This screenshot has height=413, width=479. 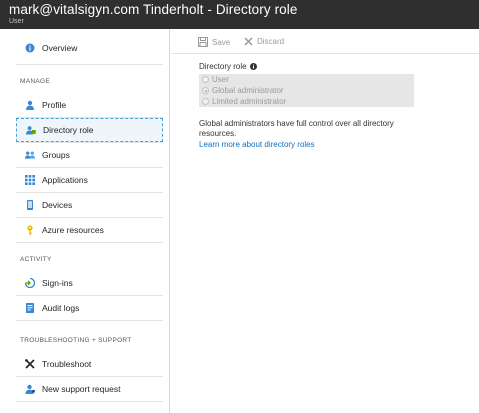 I want to click on sidebar-item-label: Audit logs, so click(x=61, y=308).